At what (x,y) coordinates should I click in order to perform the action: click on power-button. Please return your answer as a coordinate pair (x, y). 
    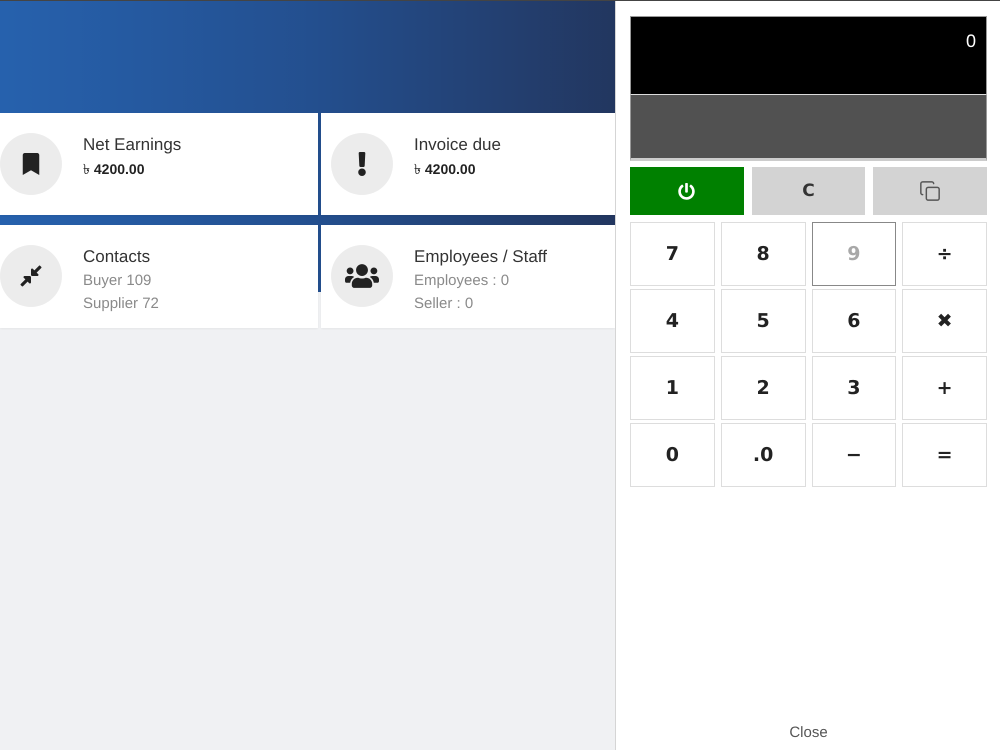
    Looking at the image, I should click on (687, 191).